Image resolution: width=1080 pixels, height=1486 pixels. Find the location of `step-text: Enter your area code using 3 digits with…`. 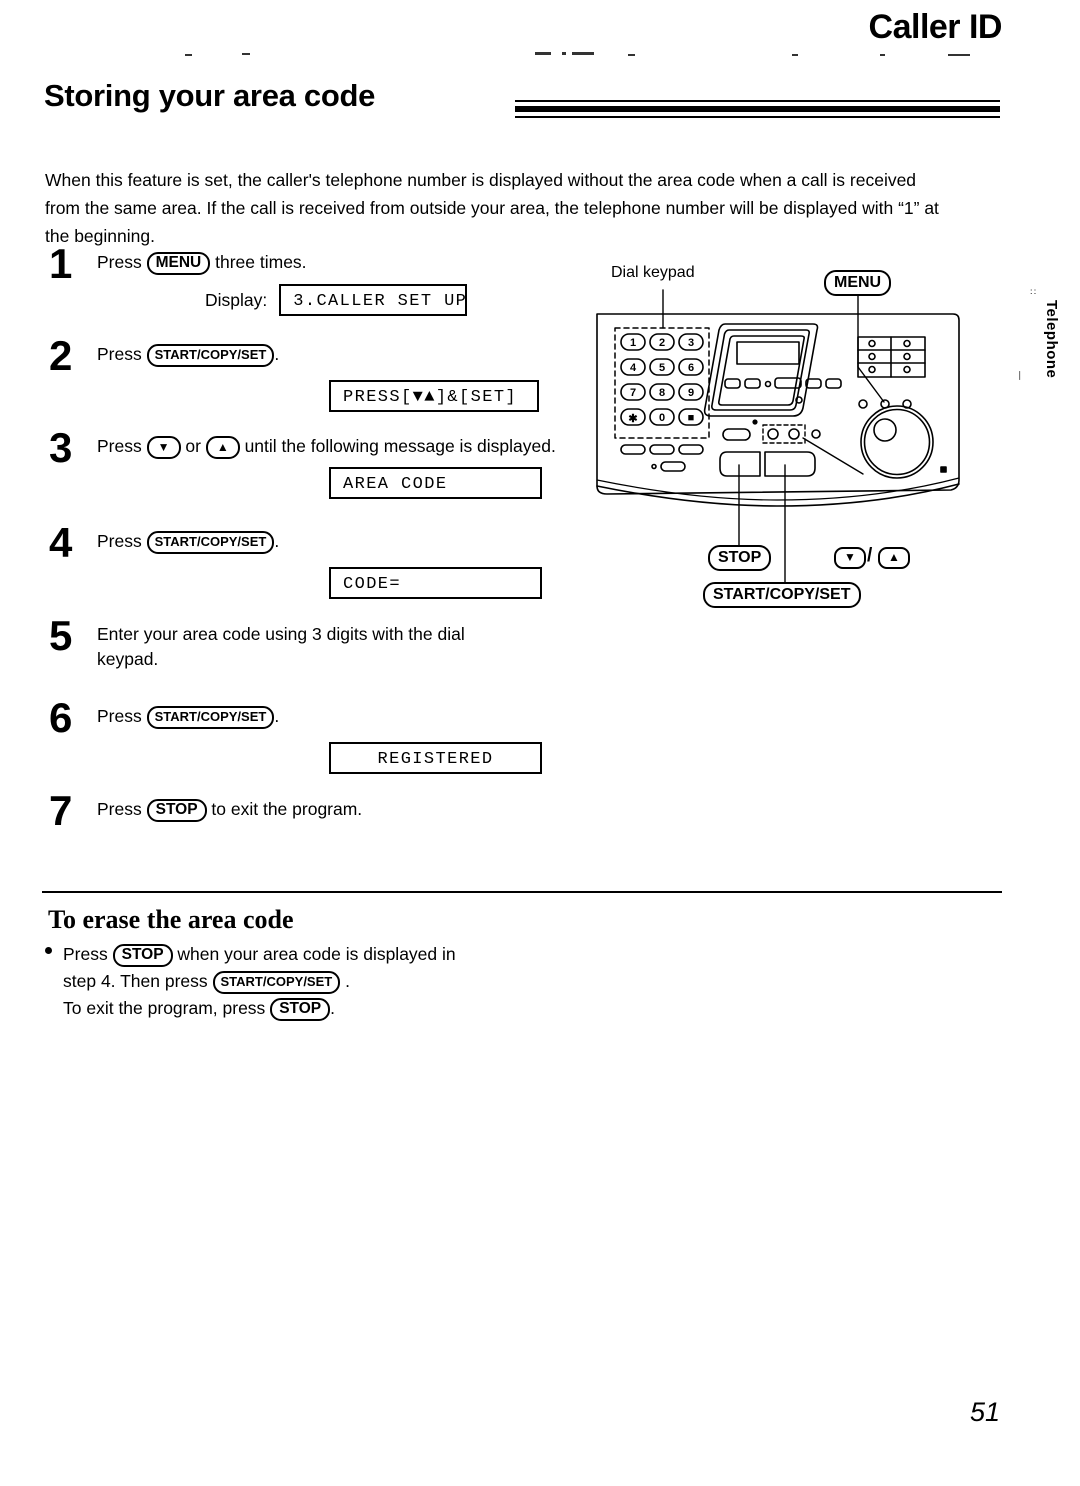

step-text: Enter your area code using 3 digits with… is located at coordinates (281, 646).